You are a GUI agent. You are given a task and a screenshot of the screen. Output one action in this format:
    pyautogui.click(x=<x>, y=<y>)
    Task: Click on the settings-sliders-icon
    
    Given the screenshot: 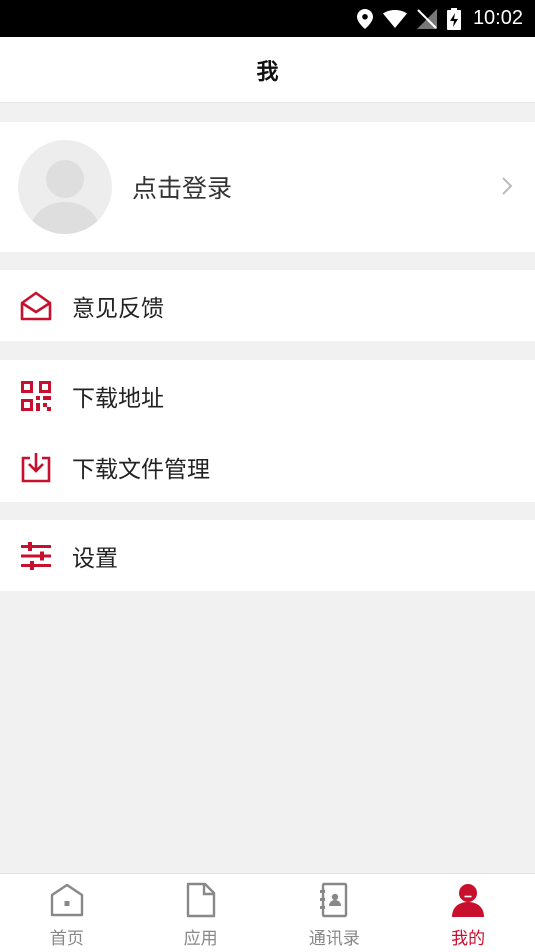 What is the action you would take?
    pyautogui.click(x=36, y=556)
    